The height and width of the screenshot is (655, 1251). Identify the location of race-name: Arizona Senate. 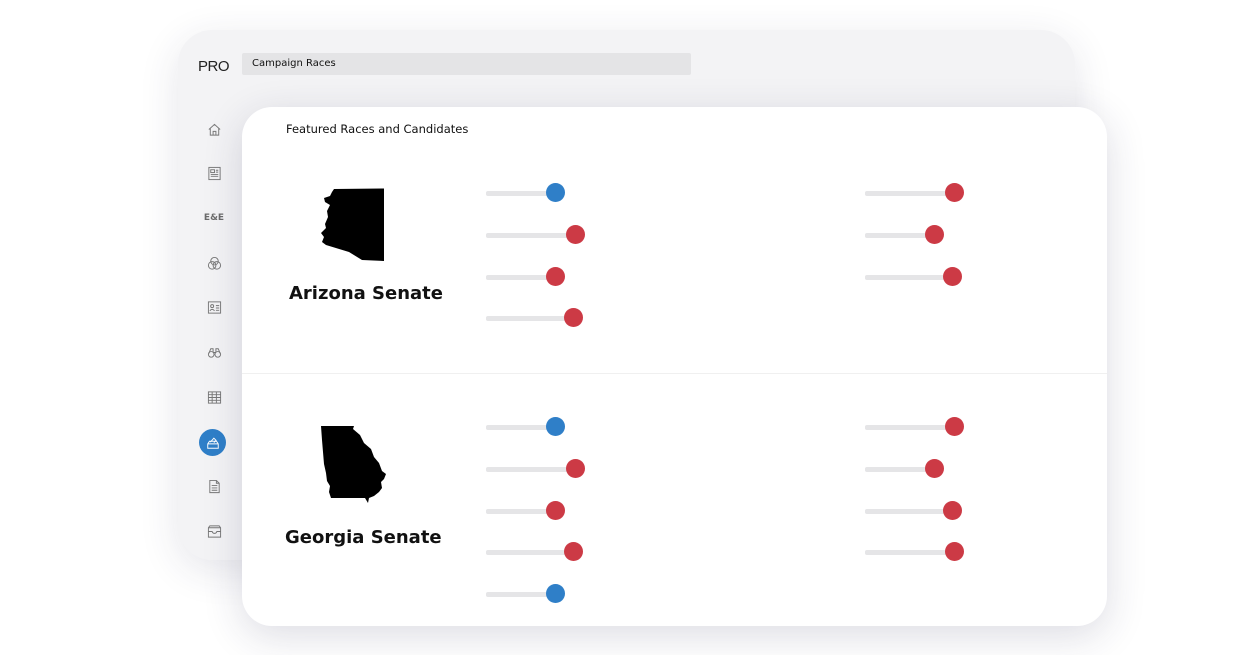
(366, 293).